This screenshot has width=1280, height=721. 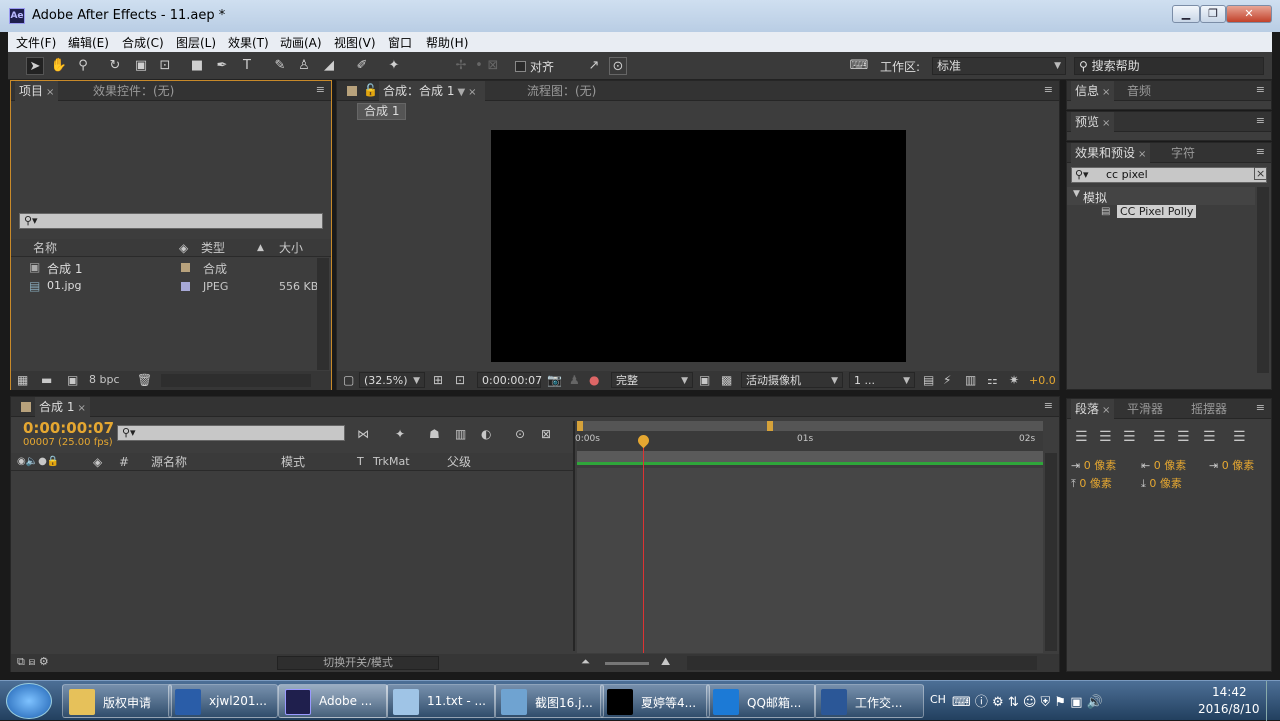 I want to click on clear-search-icon: ×, so click(x=1261, y=173).